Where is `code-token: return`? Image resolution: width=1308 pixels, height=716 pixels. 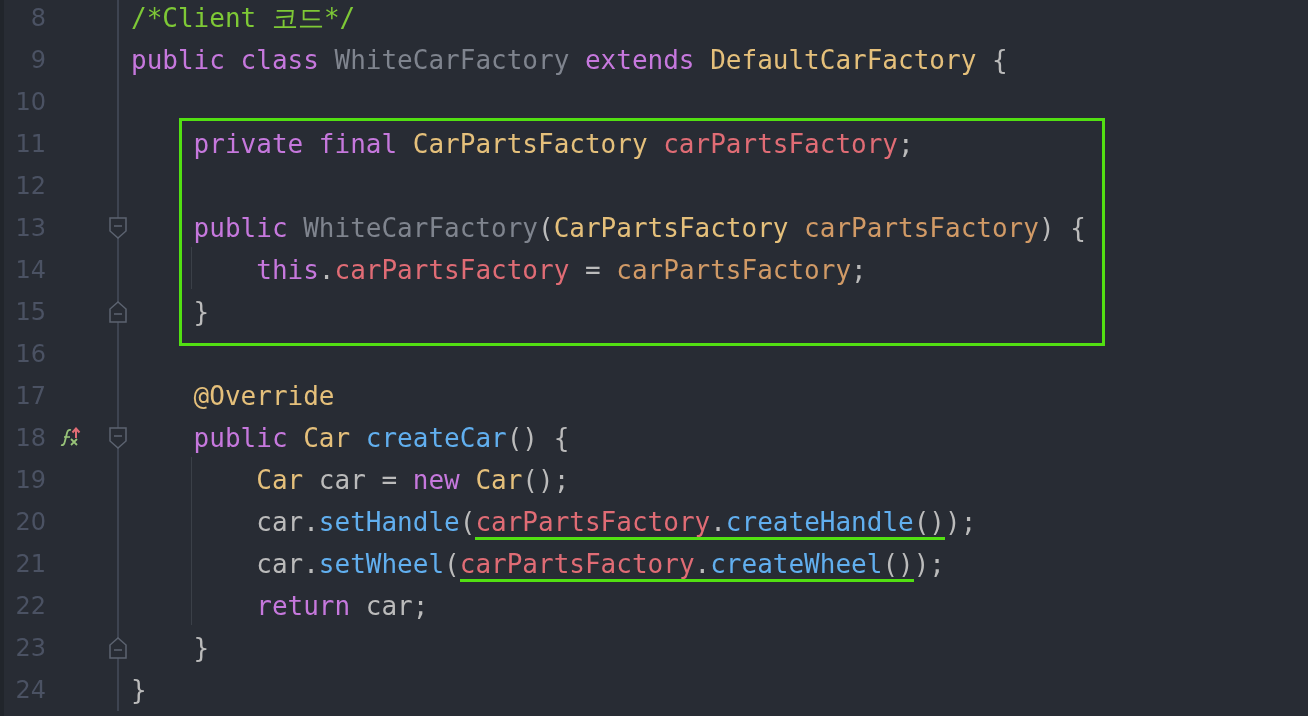 code-token: return is located at coordinates (303, 606).